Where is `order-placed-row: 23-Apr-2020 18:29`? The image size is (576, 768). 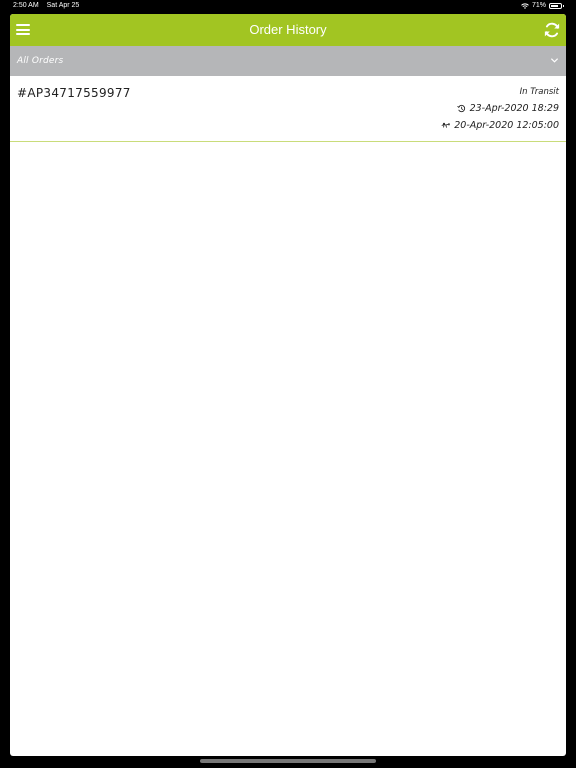
order-placed-row: 23-Apr-2020 18:29 is located at coordinates (507, 108).